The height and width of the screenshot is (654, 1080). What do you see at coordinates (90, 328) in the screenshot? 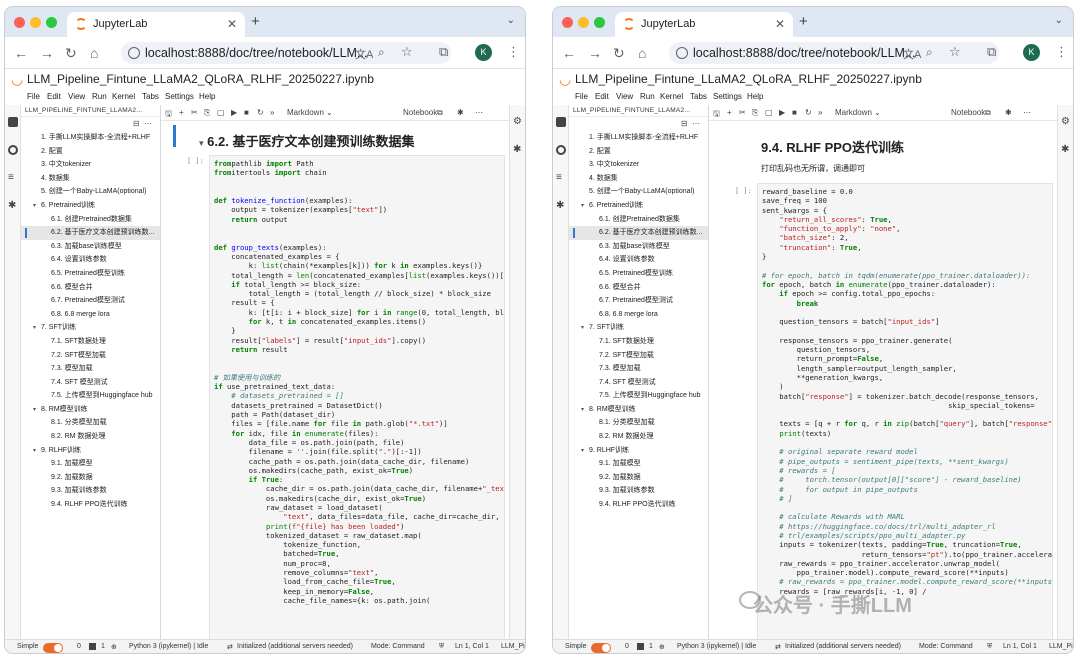
I see `toc-item: ▾ 7. SFT训练` at bounding box center [90, 328].